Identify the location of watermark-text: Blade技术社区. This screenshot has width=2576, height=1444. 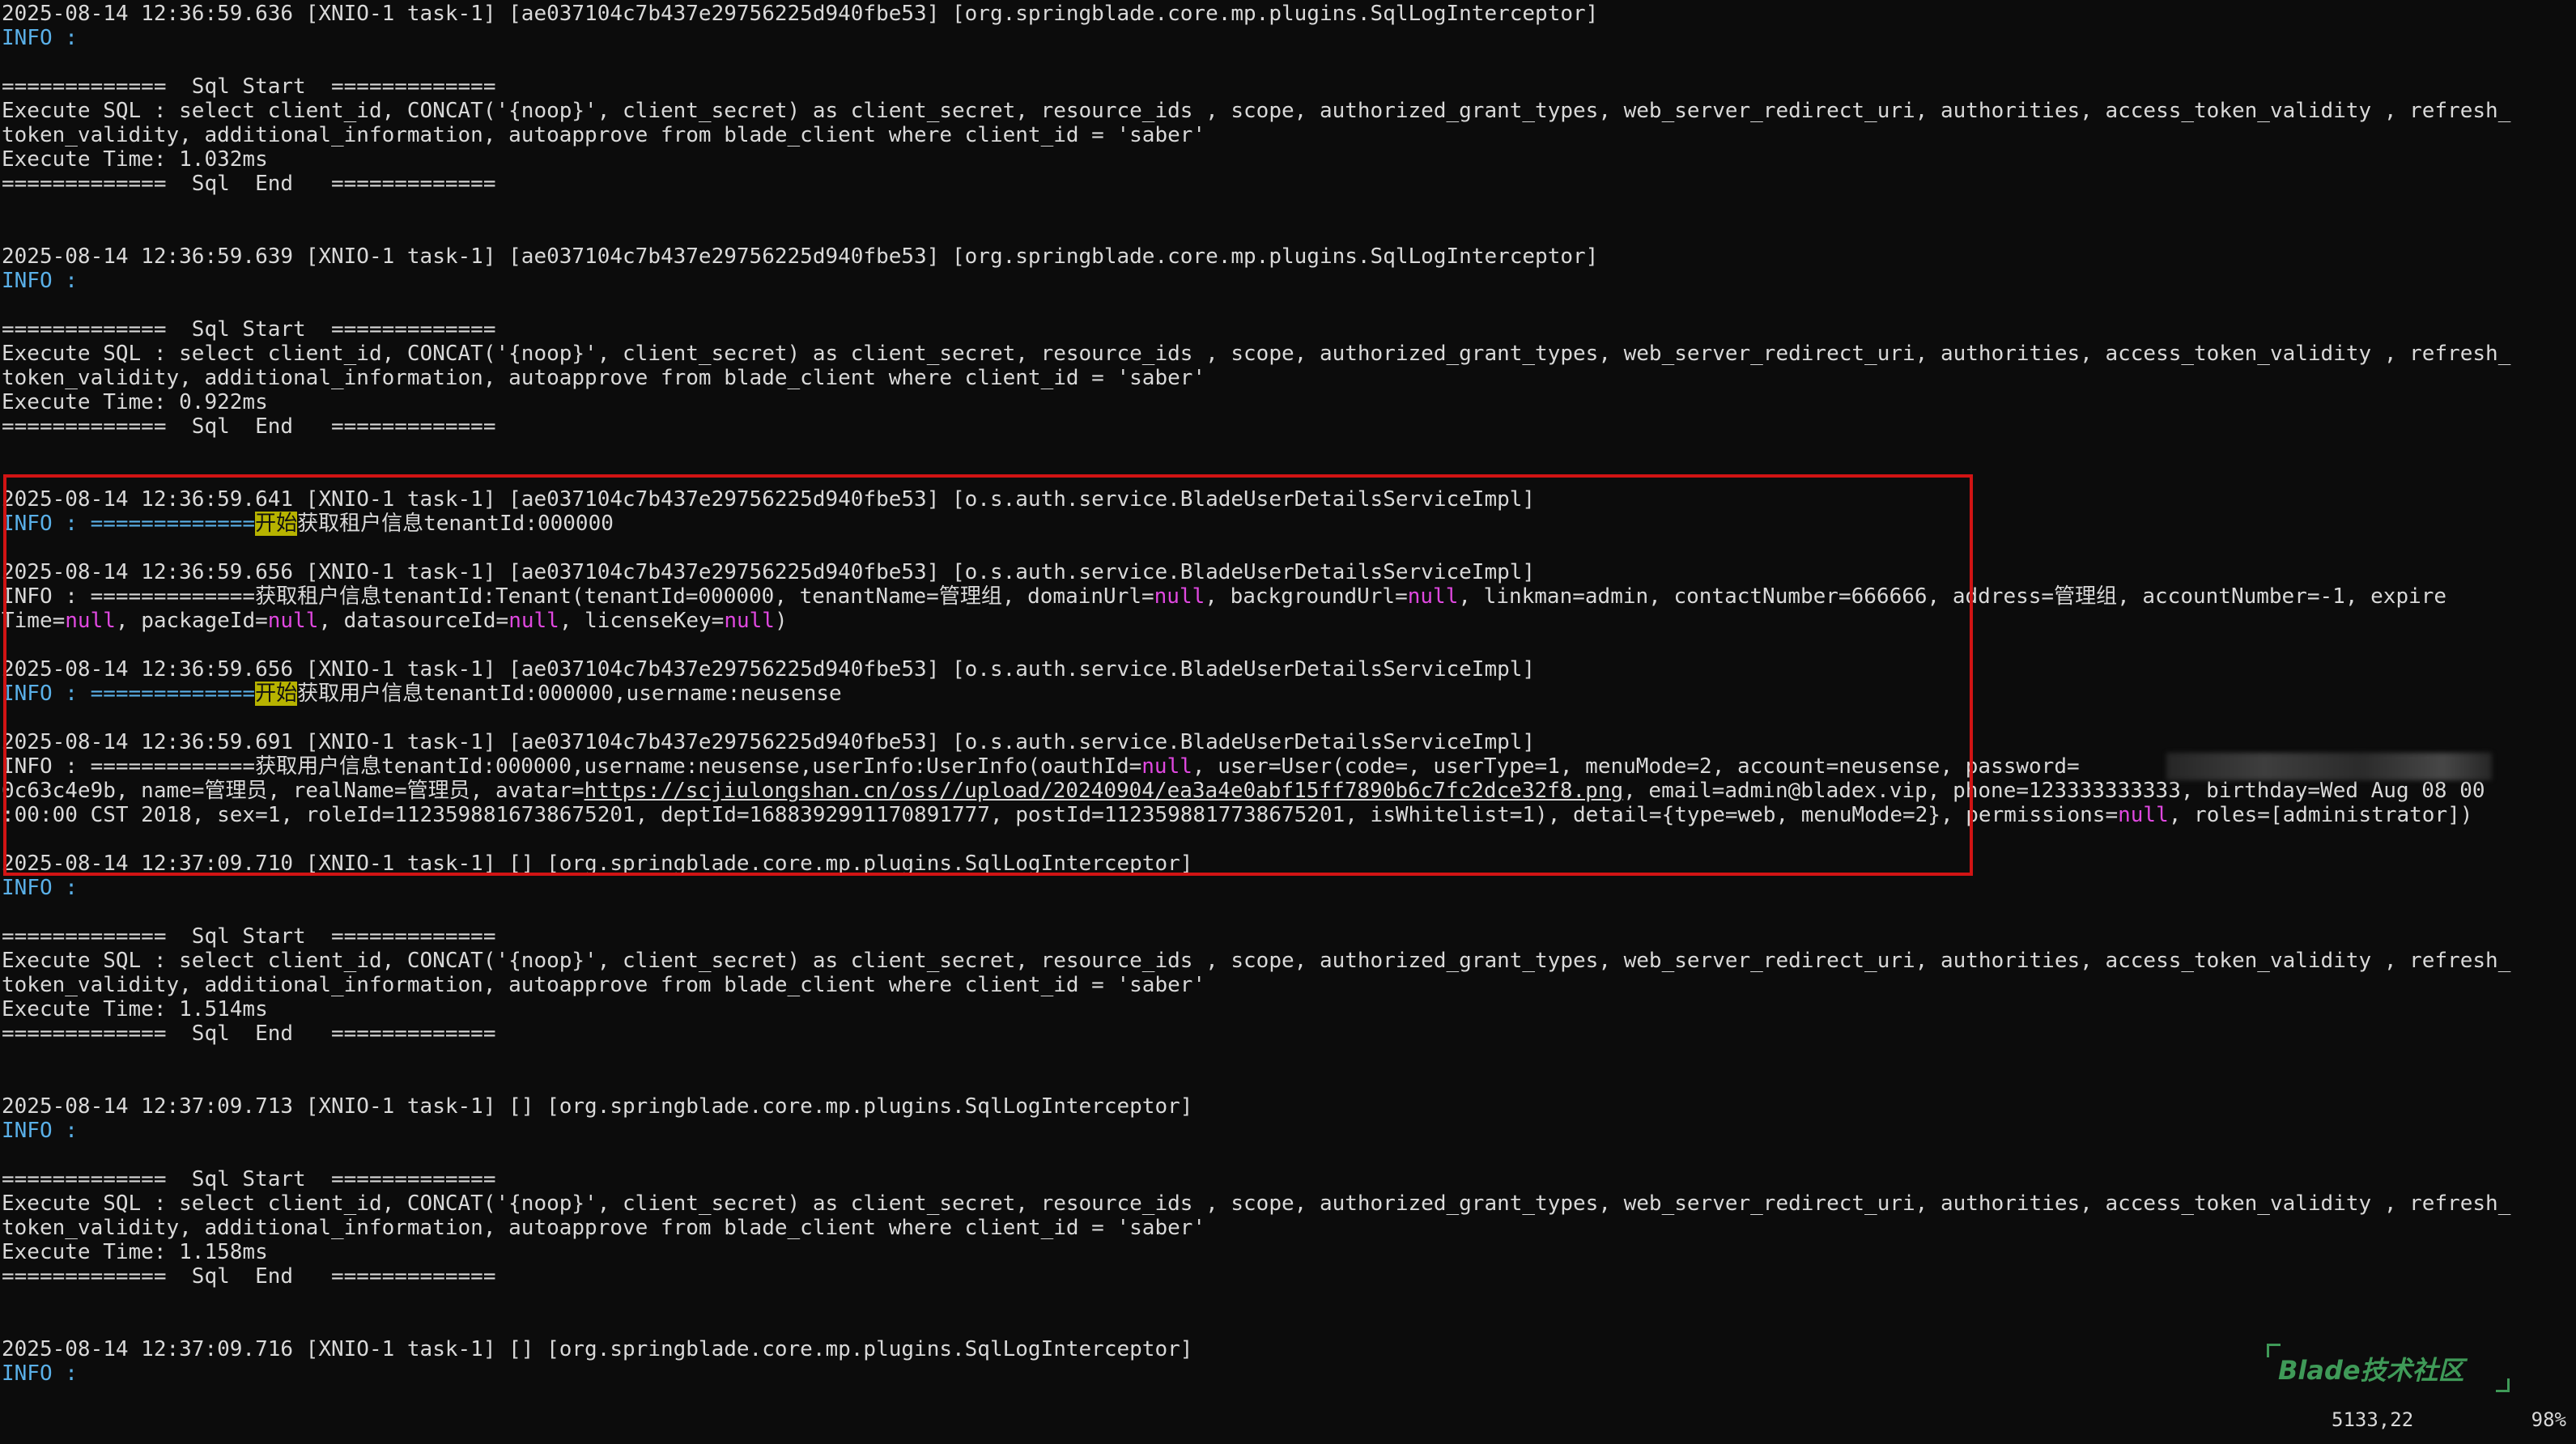
(2371, 1370).